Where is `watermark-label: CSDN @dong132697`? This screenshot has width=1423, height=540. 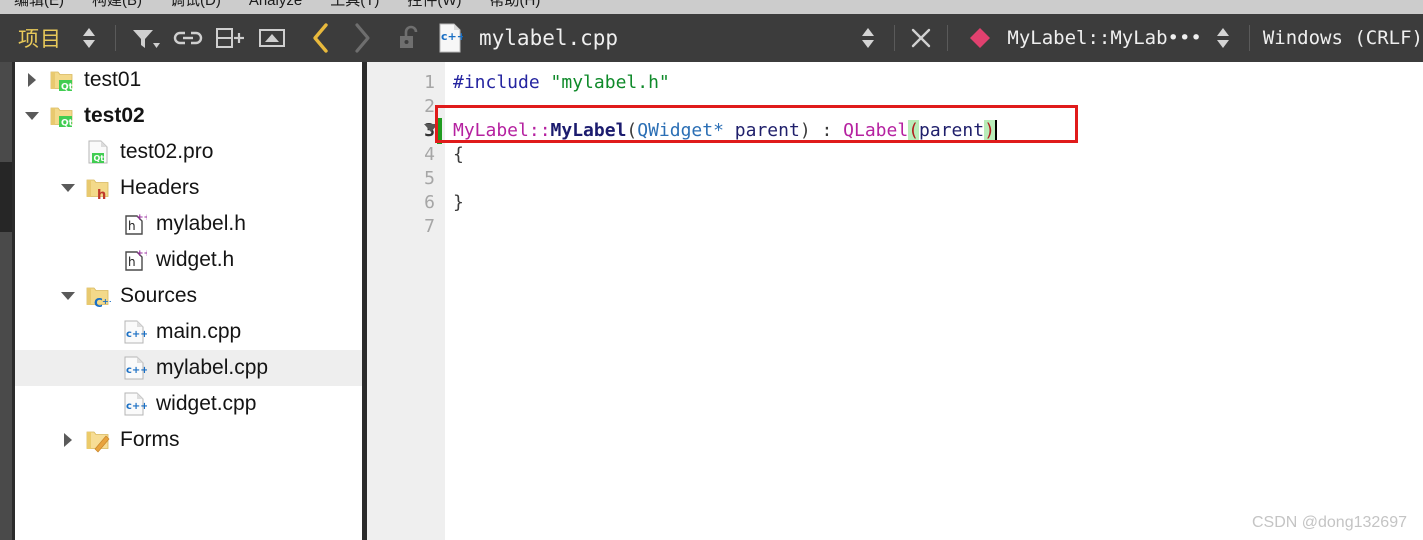 watermark-label: CSDN @dong132697 is located at coordinates (1329, 522).